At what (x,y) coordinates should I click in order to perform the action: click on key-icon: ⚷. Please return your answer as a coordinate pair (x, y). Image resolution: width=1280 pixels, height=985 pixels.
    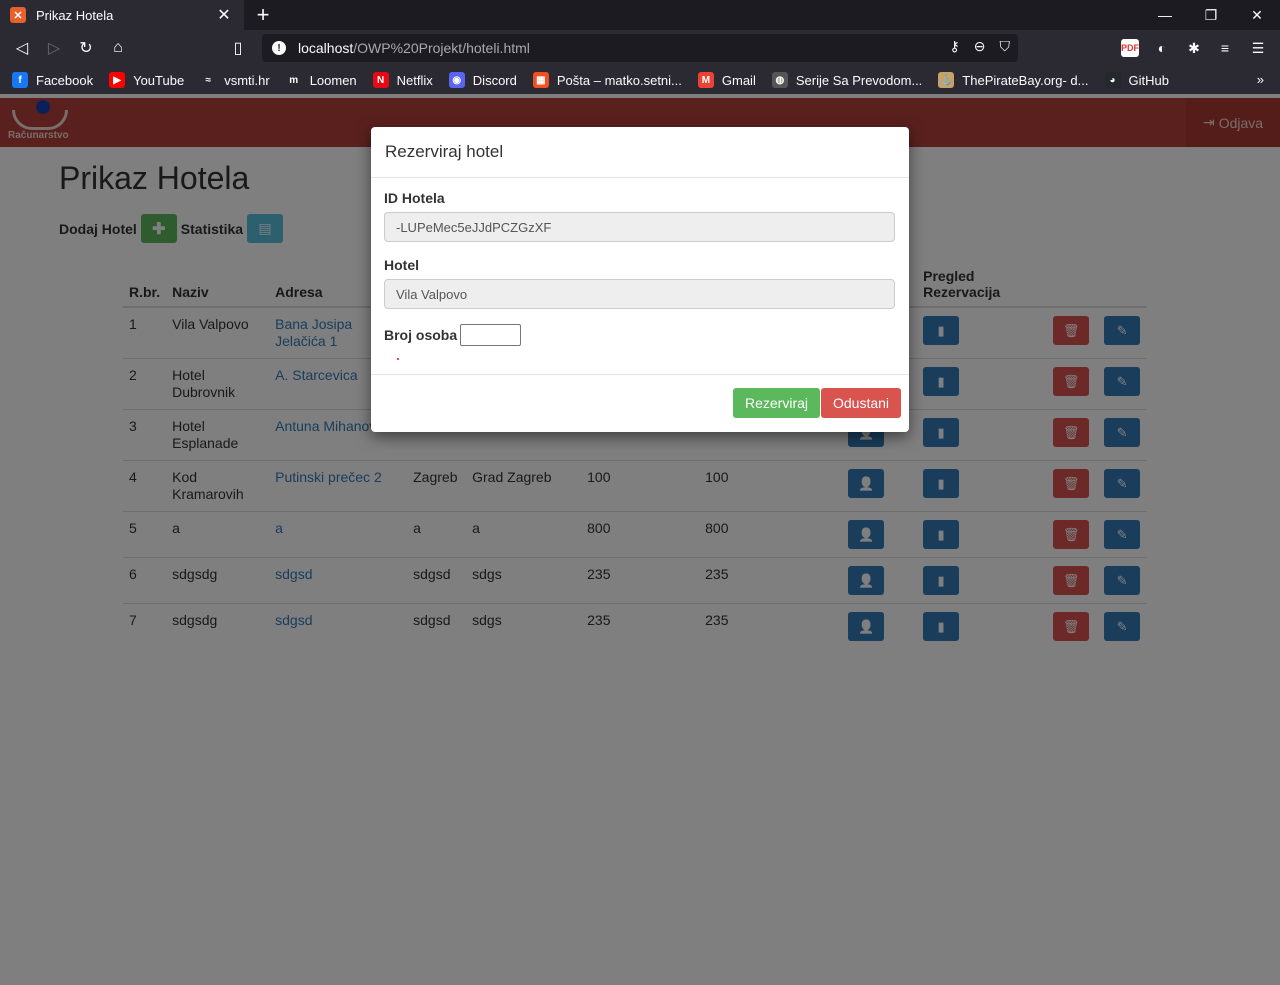
    Looking at the image, I should click on (955, 46).